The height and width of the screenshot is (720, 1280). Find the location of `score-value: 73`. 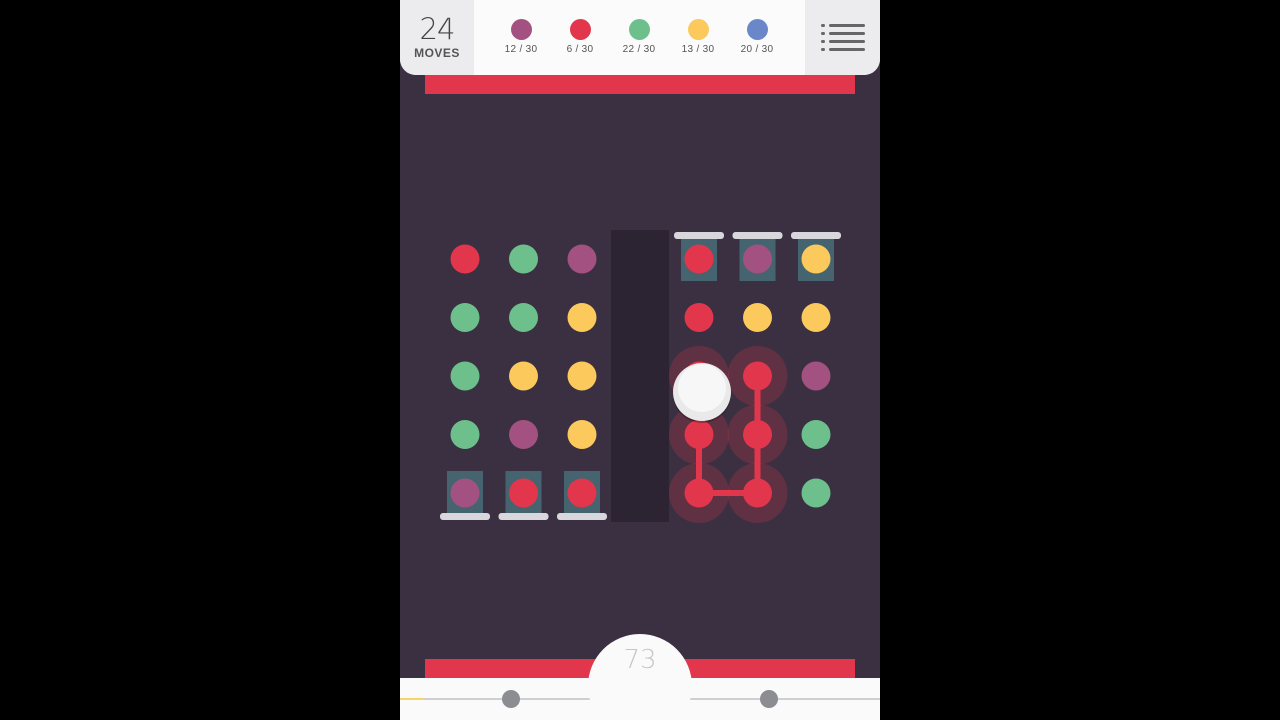

score-value: 73 is located at coordinates (640, 660).